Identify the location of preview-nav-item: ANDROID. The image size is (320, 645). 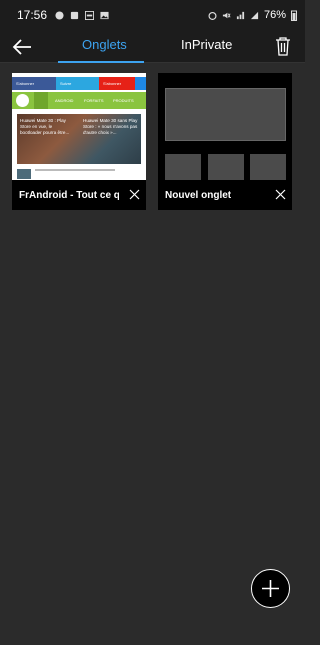
(64, 100).